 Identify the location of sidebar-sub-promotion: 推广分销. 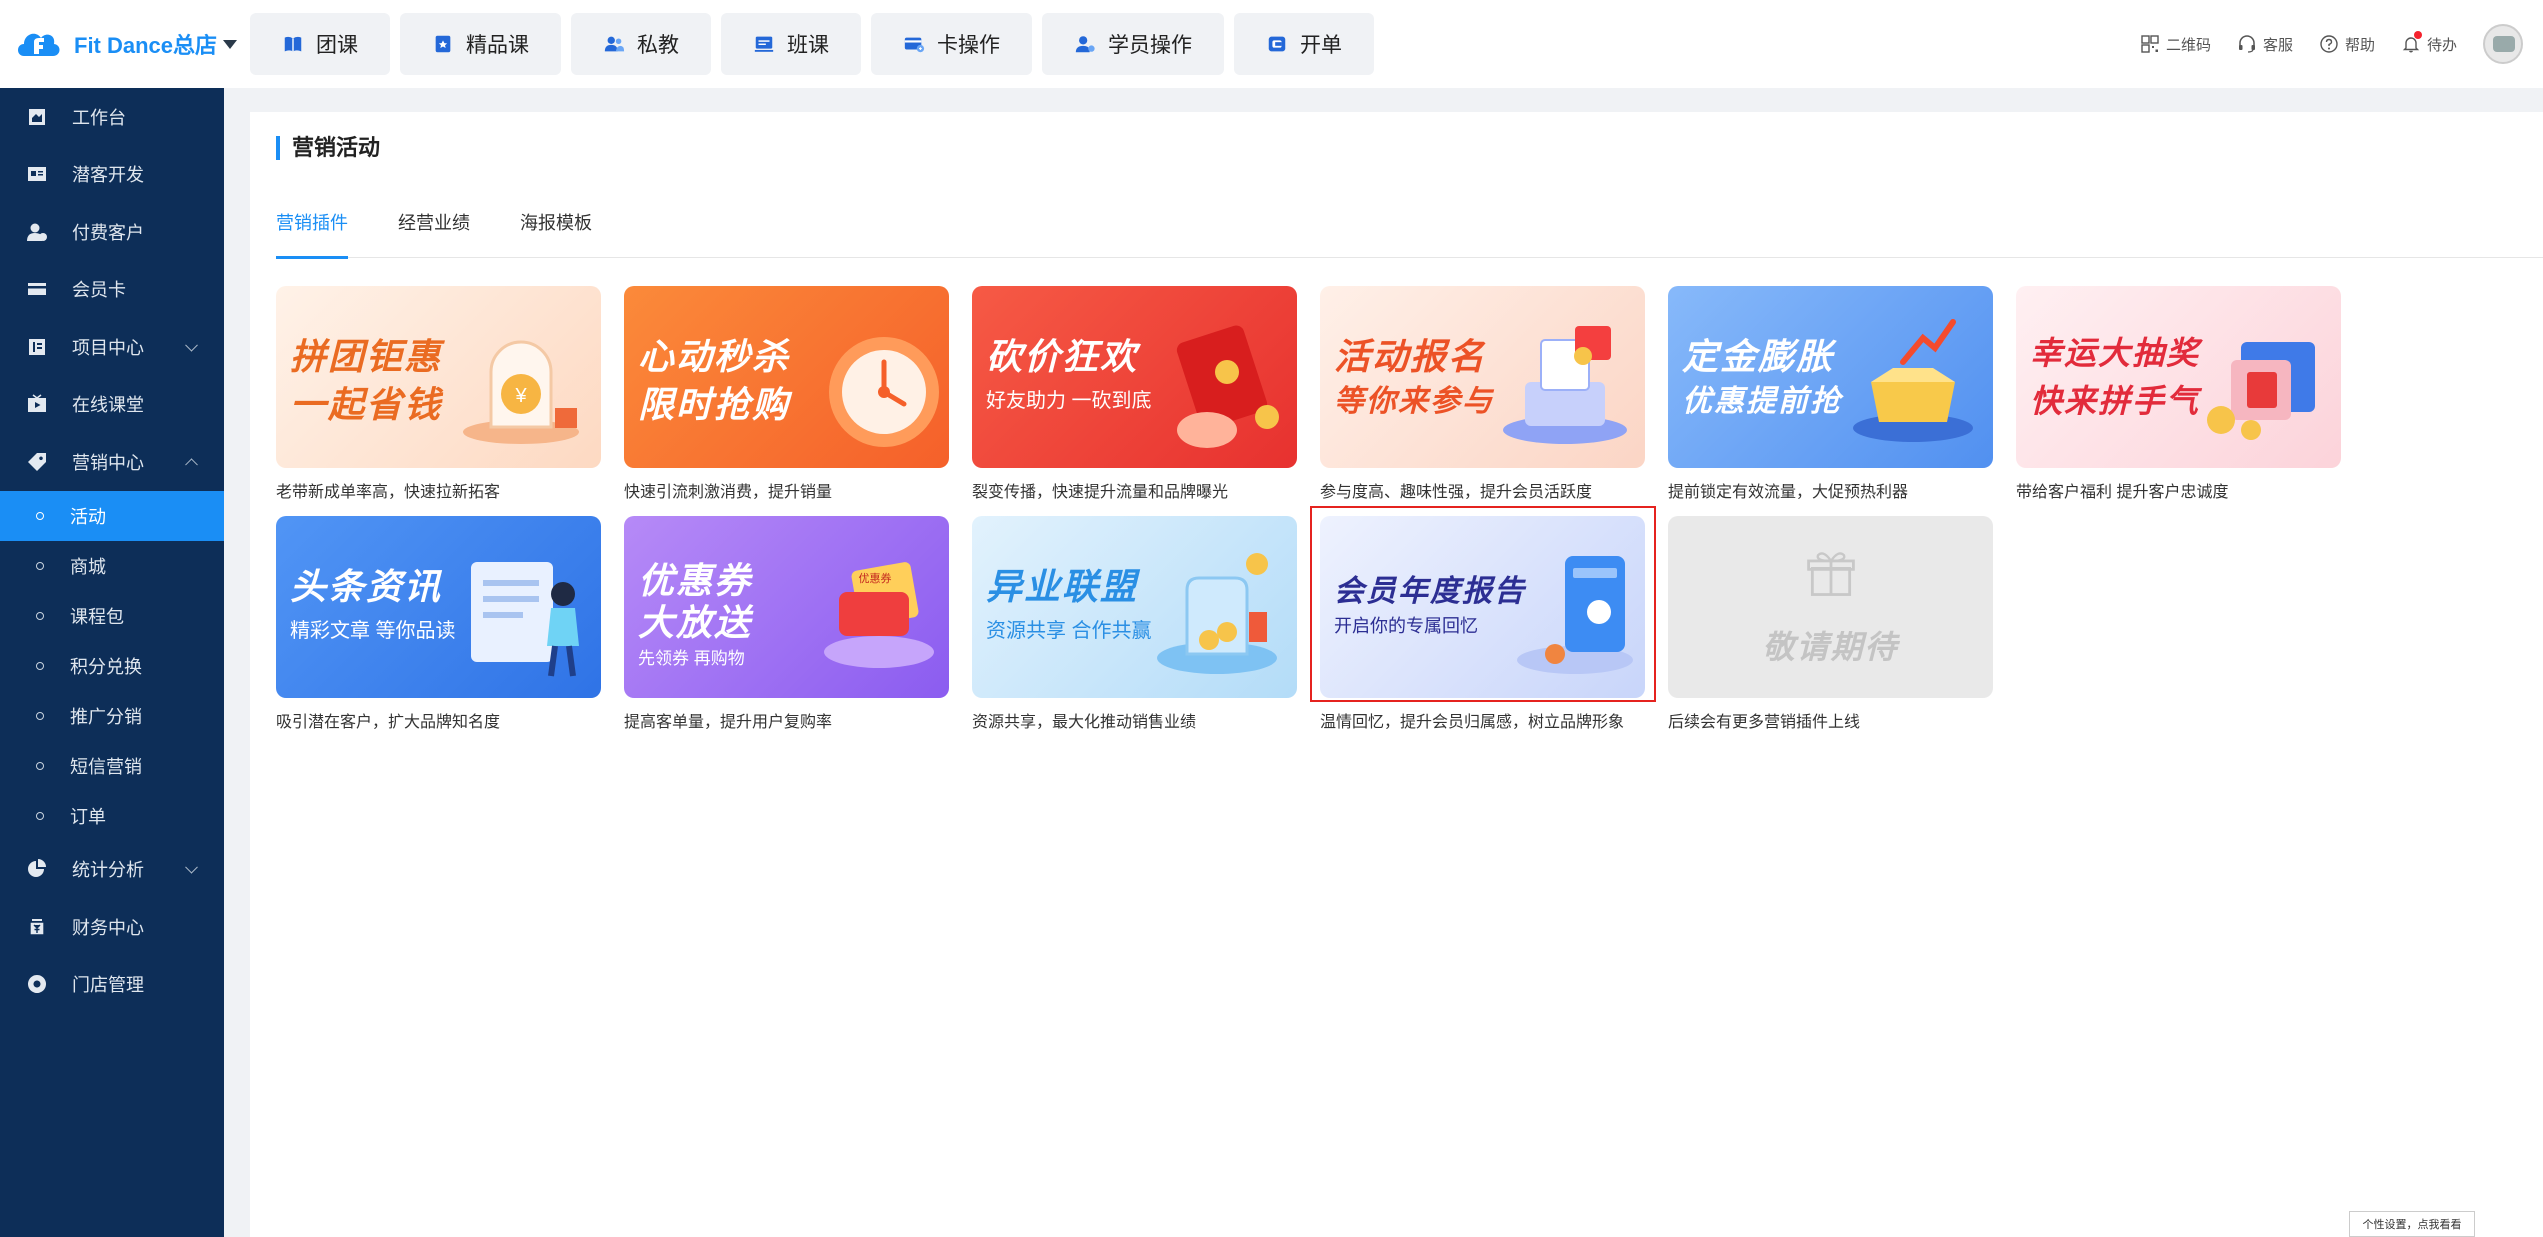
(112, 716).